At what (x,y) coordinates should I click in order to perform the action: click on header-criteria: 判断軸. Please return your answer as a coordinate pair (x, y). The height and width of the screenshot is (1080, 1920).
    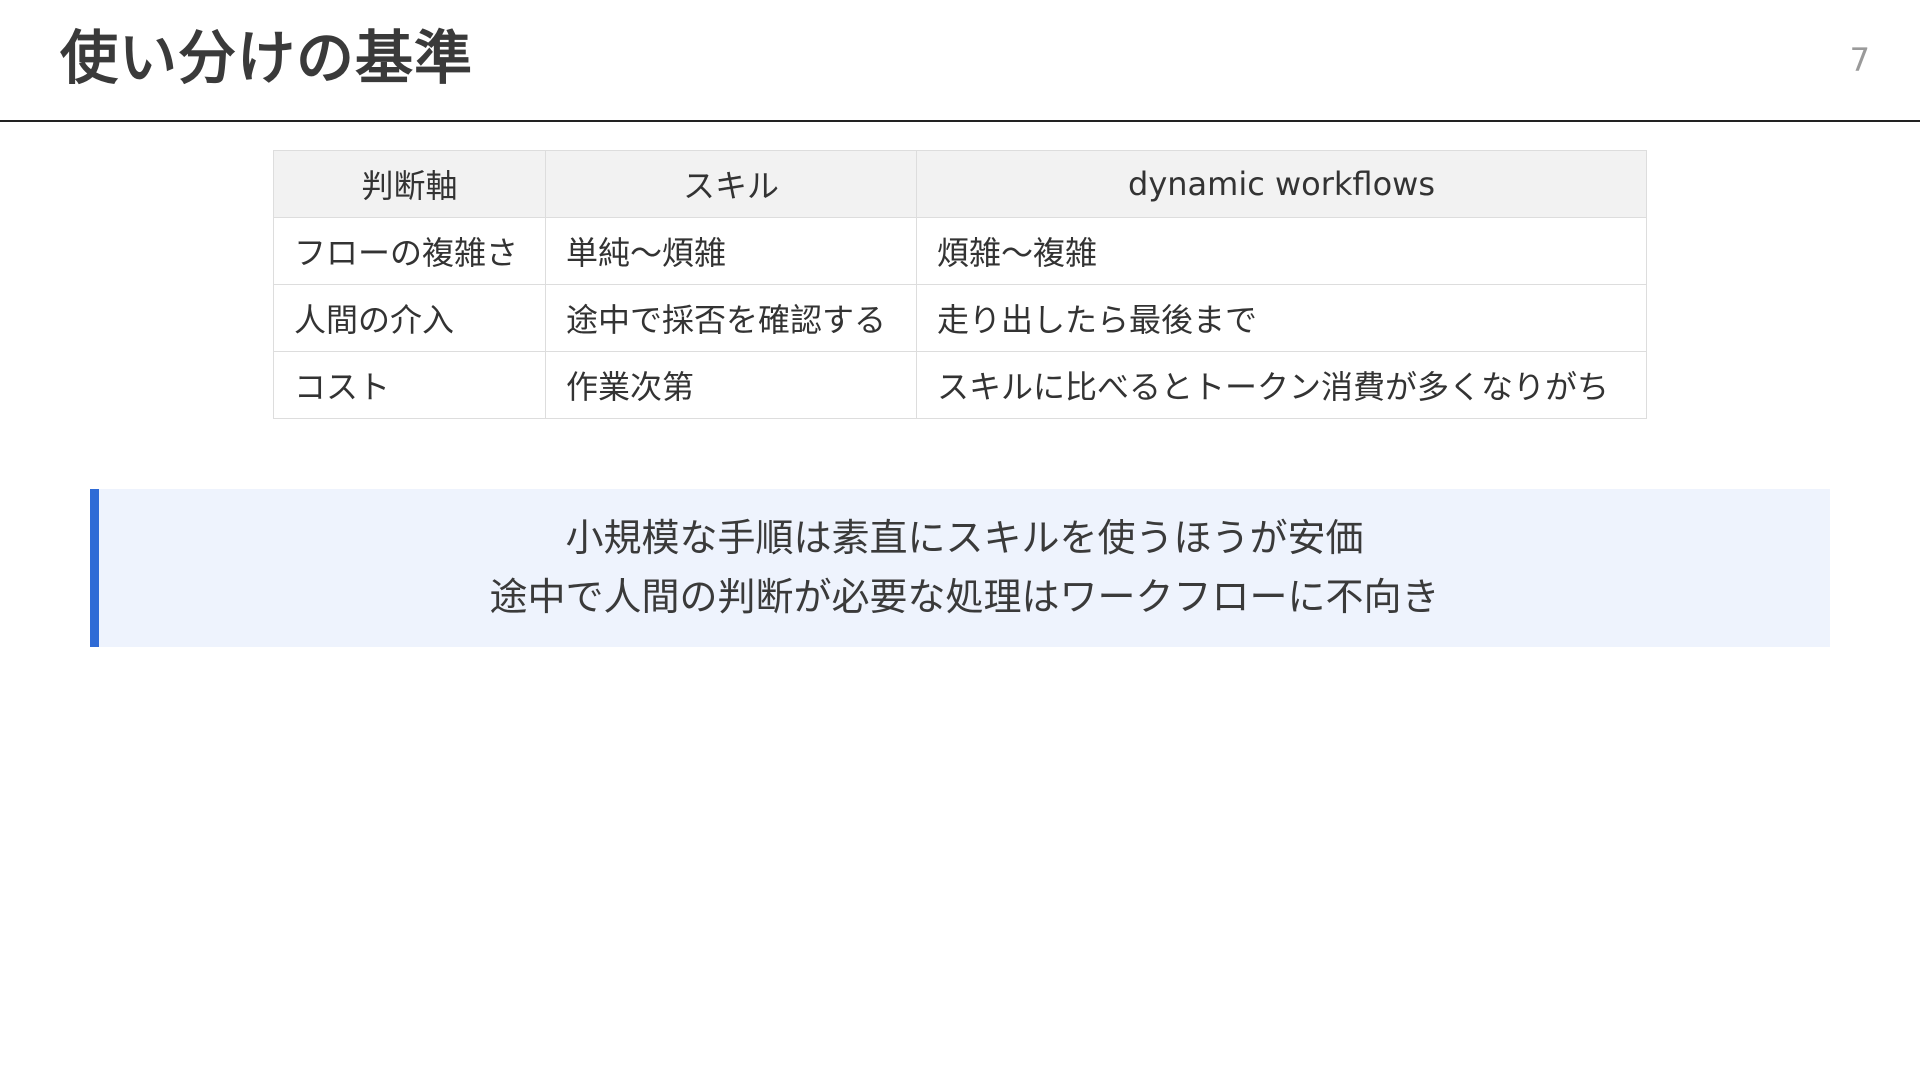
    Looking at the image, I should click on (409, 184).